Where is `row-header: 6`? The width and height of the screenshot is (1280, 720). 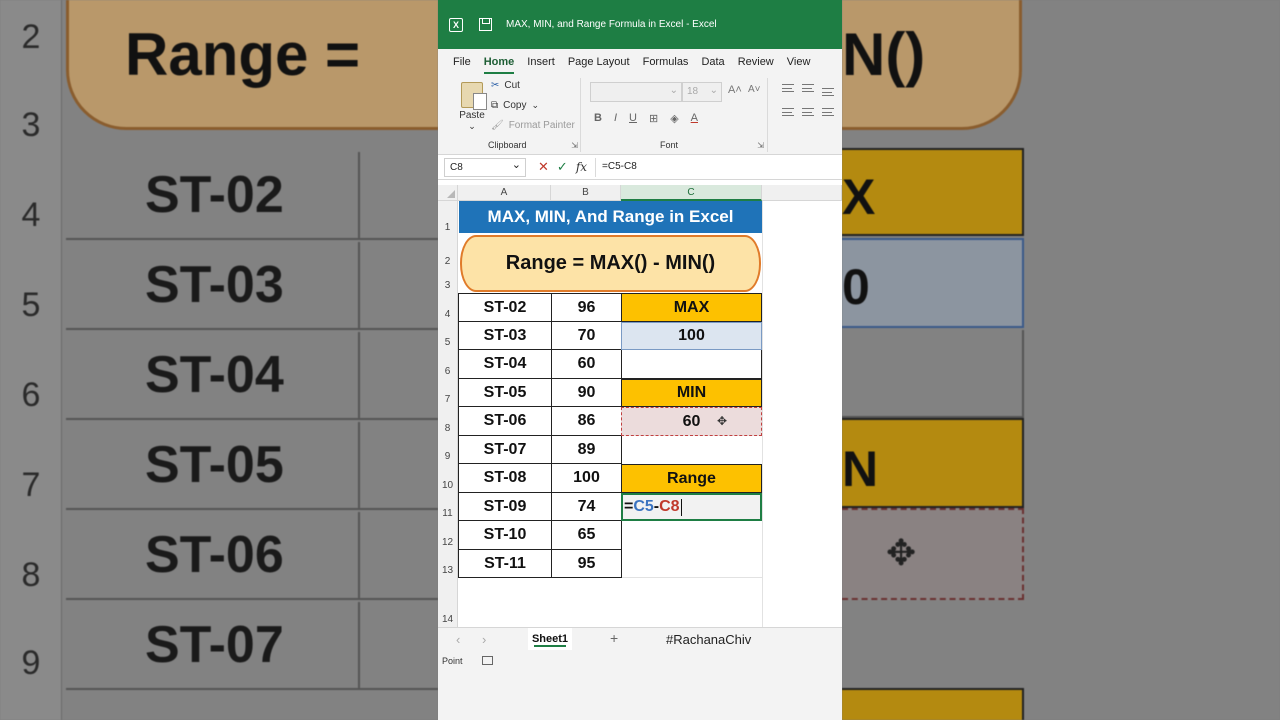
row-header: 6 is located at coordinates (448, 364).